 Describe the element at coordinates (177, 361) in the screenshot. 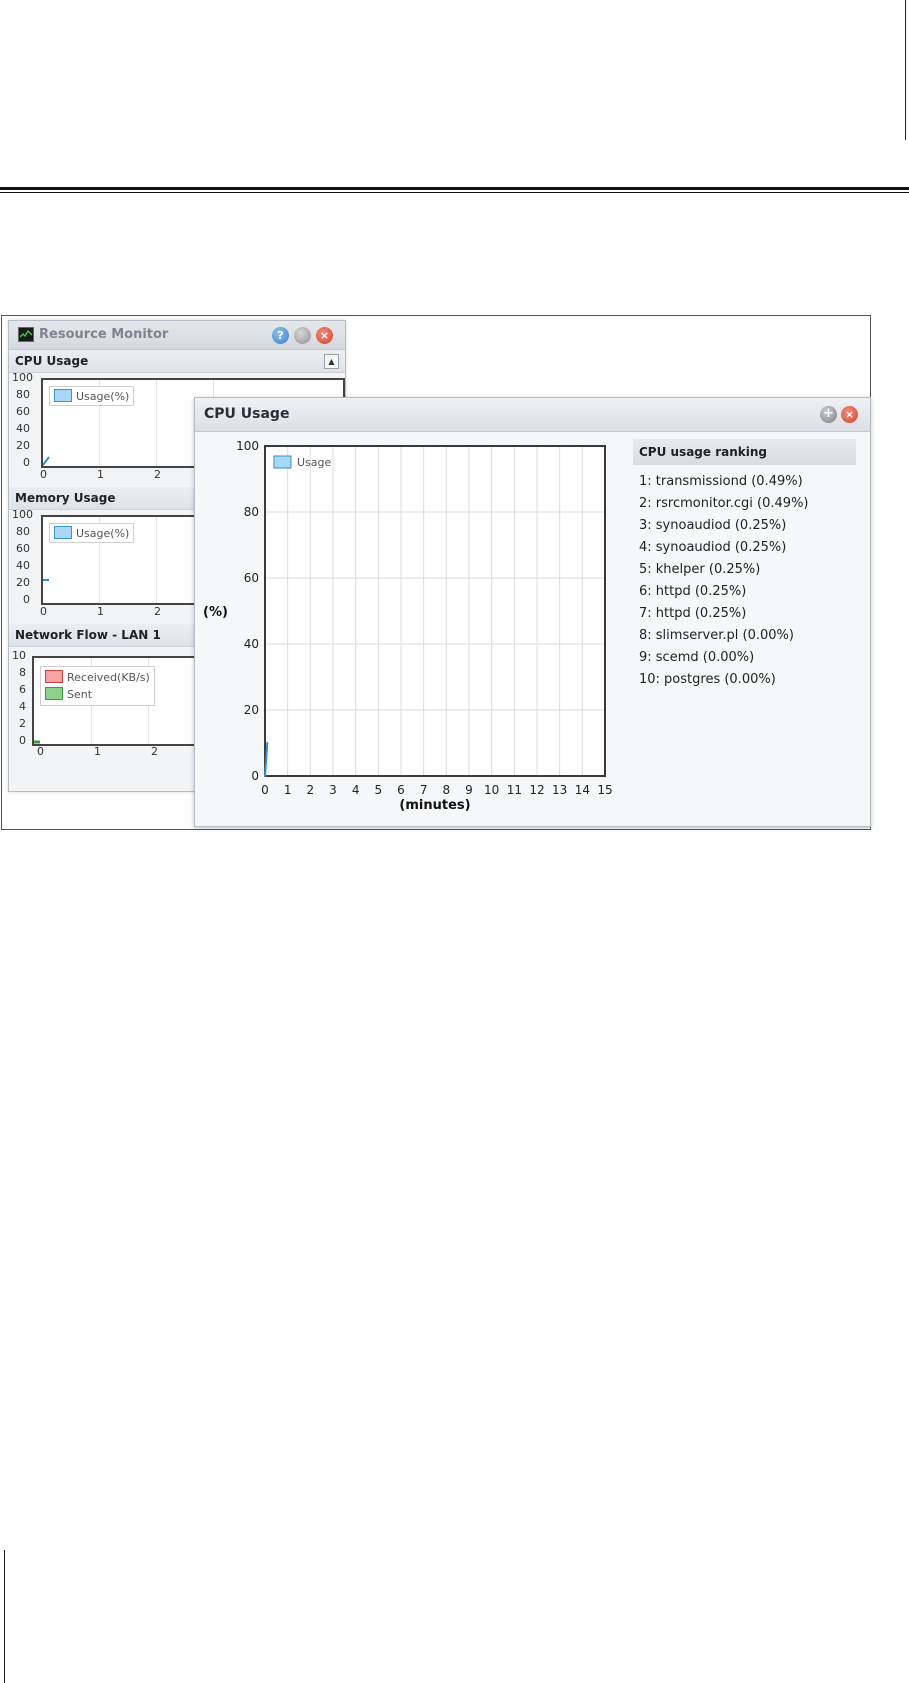

I see `section-header-cpu: CPU Usage ▲` at that location.